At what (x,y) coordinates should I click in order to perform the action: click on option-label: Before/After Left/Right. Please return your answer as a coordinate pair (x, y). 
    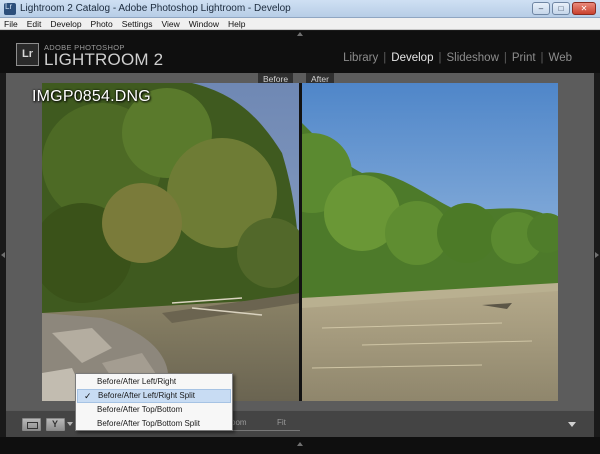
    Looking at the image, I should click on (137, 381).